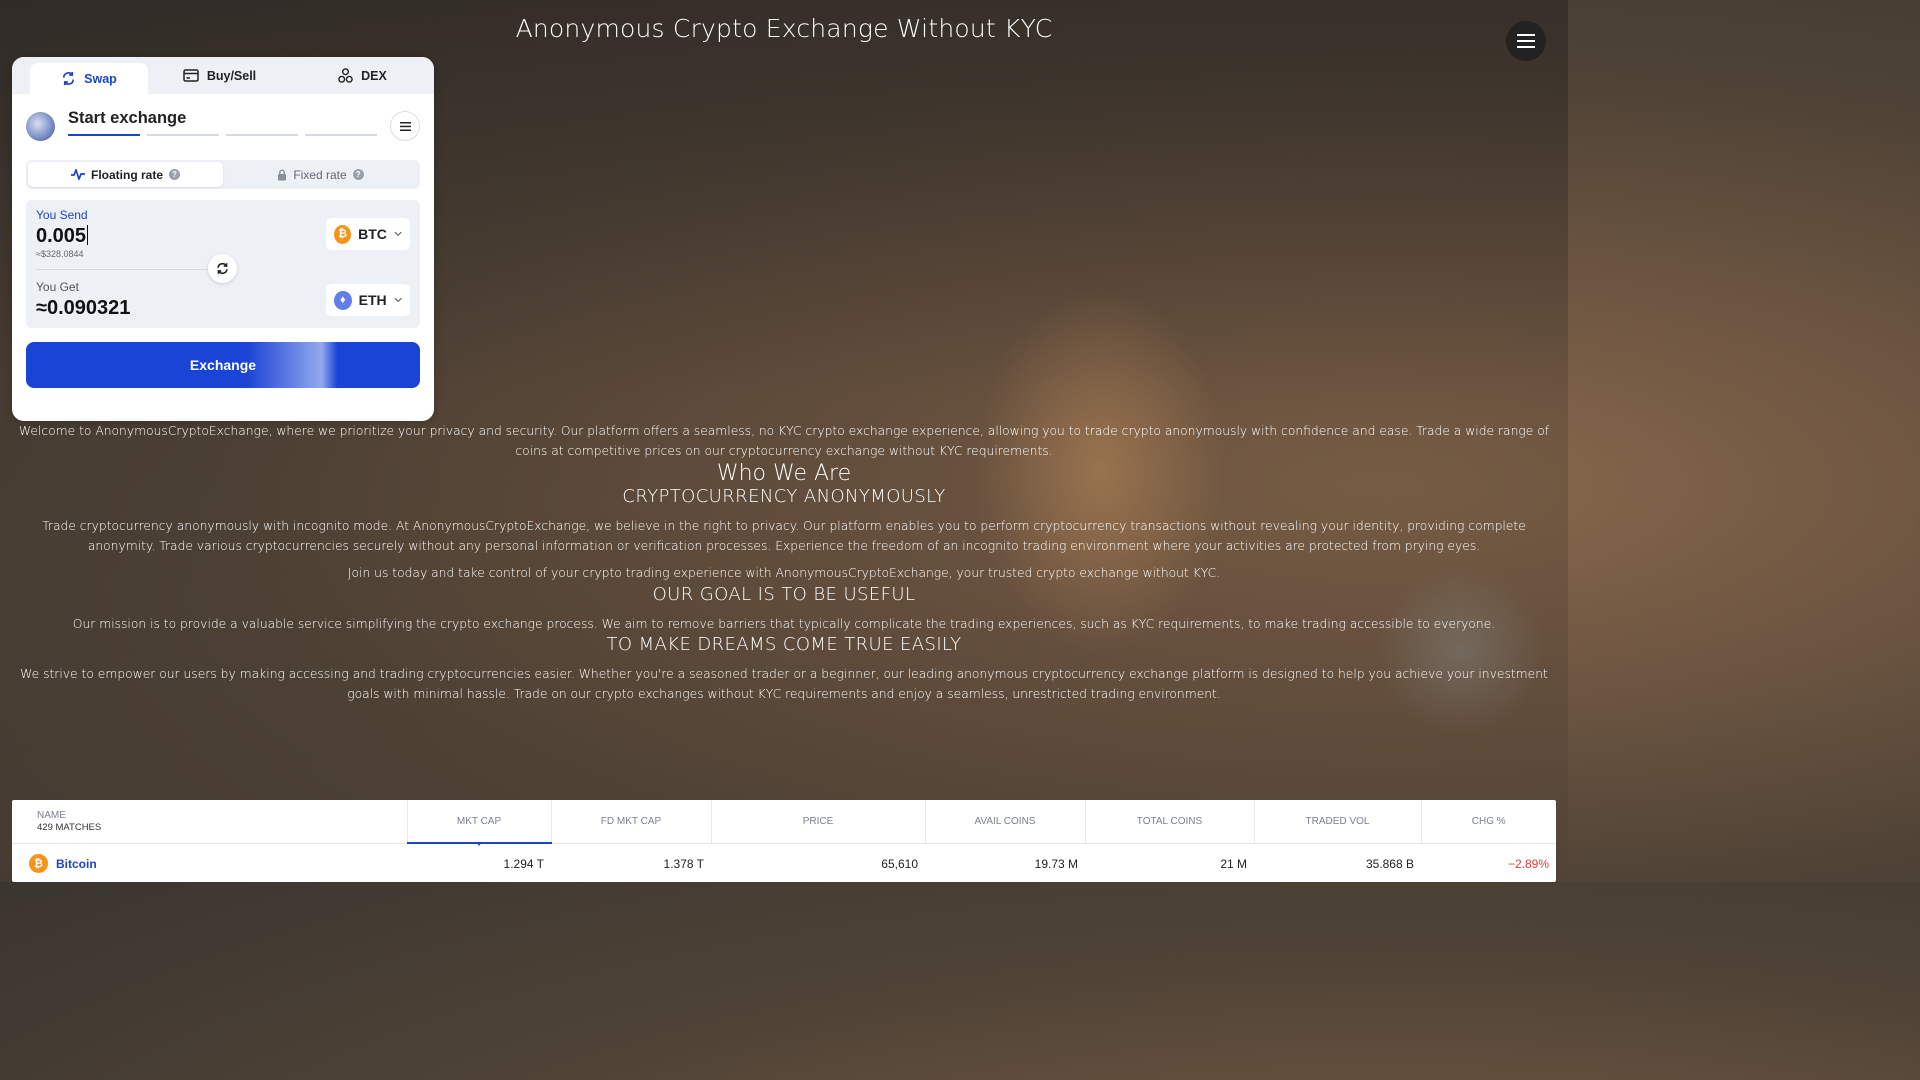 Image resolution: width=1920 pixels, height=1080 pixels. I want to click on list-icon, so click(405, 126).